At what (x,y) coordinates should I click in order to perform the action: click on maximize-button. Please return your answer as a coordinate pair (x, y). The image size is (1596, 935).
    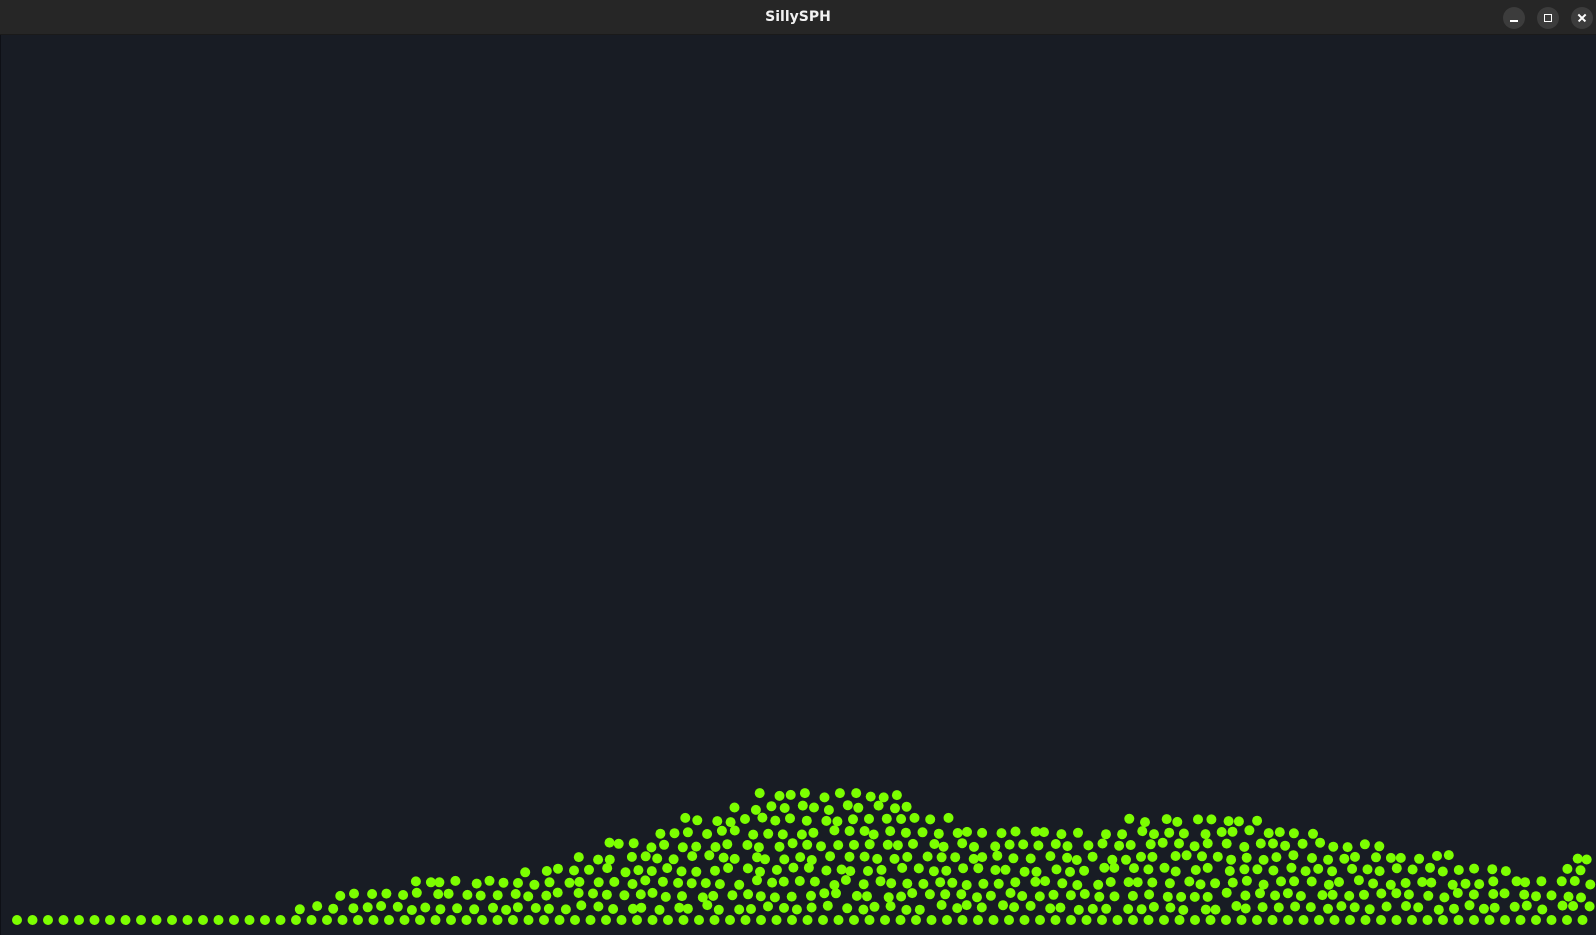
    Looking at the image, I should click on (1548, 18).